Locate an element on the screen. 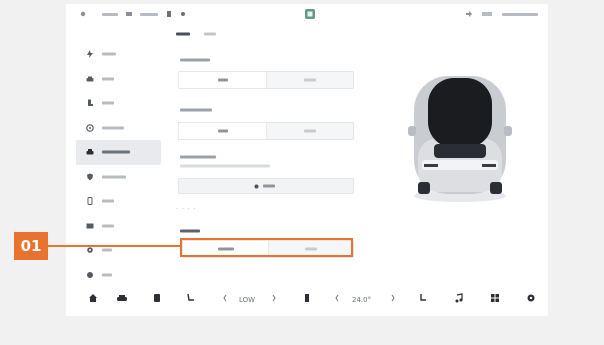 Image resolution: width=604 pixels, height=345 pixels. group1-segmented-control is located at coordinates (266, 80).